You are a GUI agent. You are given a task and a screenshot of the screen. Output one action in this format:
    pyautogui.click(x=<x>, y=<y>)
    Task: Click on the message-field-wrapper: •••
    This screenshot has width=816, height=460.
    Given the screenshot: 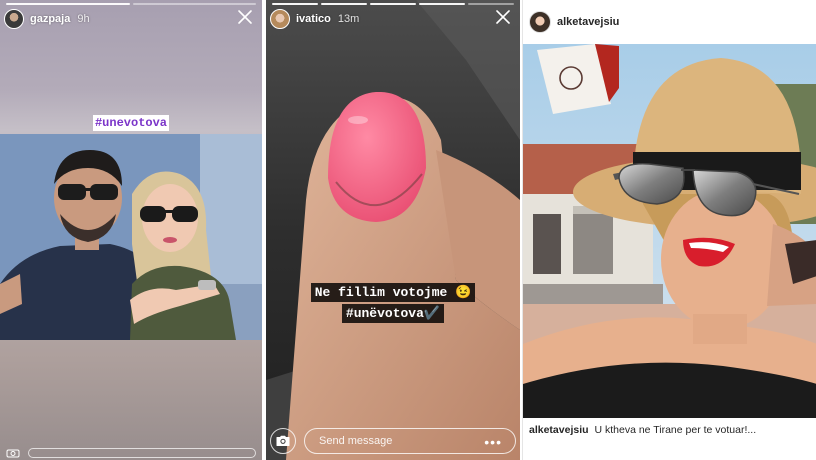 What is the action you would take?
    pyautogui.click(x=410, y=441)
    